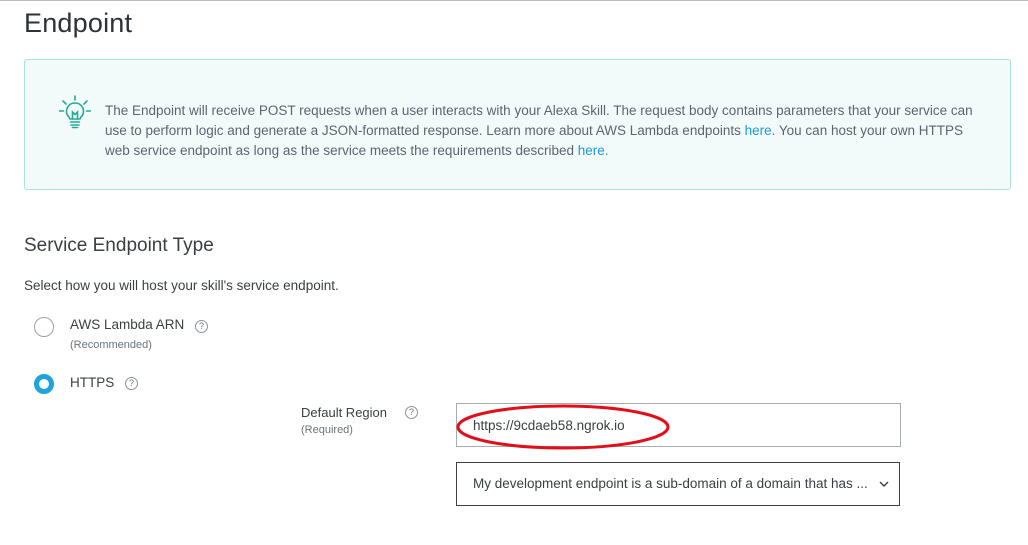  Describe the element at coordinates (884, 484) in the screenshot. I see `chevron-down-icon` at that location.